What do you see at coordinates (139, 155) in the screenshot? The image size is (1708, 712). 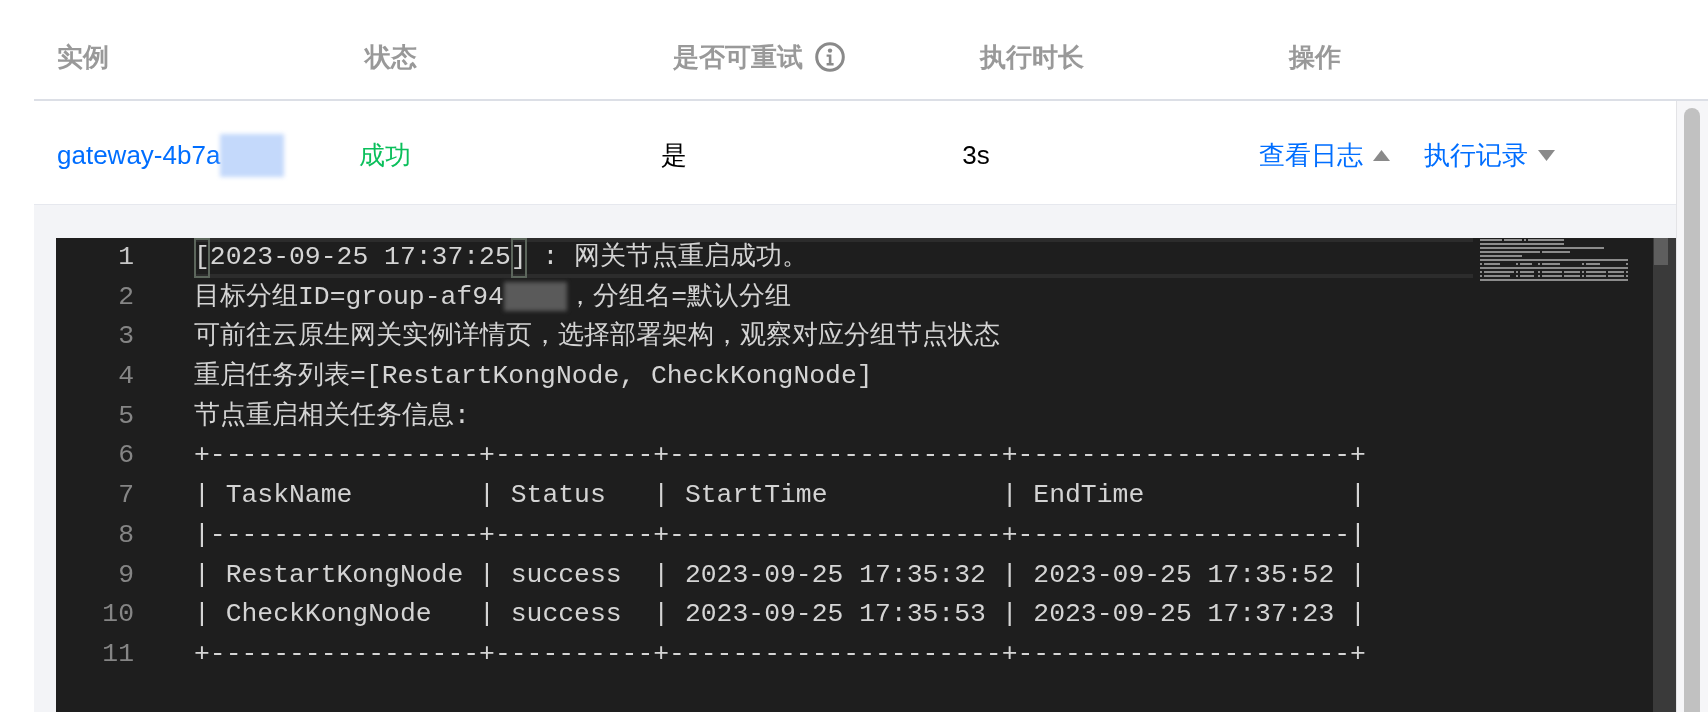 I see `instance-link: gateway-4b7a` at bounding box center [139, 155].